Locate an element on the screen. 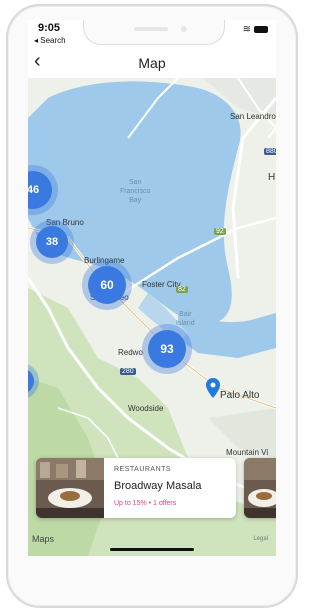 This screenshot has width=320, height=611. place-label-bay: San Francisco Bay is located at coordinates (135, 191).